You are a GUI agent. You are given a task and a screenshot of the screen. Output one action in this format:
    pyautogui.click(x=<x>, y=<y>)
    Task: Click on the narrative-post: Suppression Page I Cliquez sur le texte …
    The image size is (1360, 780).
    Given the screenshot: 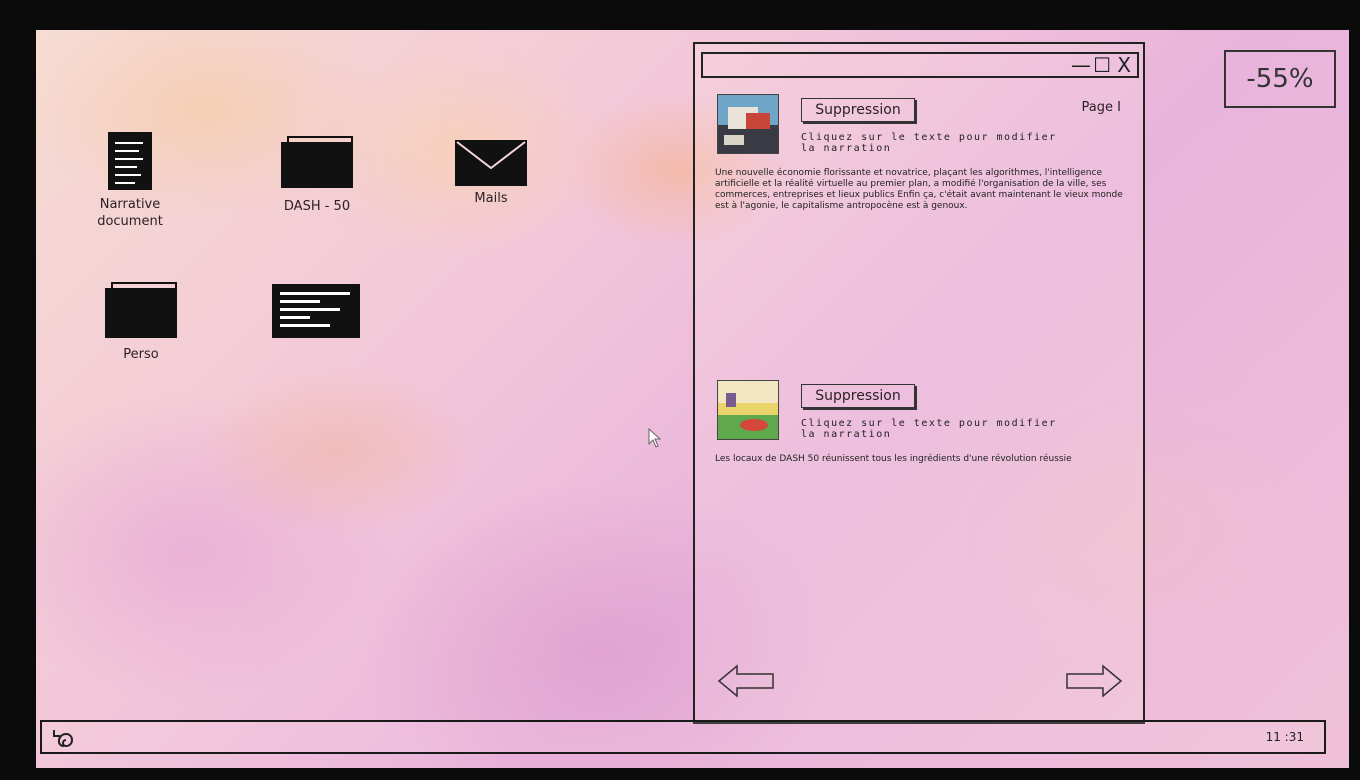 What is the action you would take?
    pyautogui.click(x=920, y=184)
    